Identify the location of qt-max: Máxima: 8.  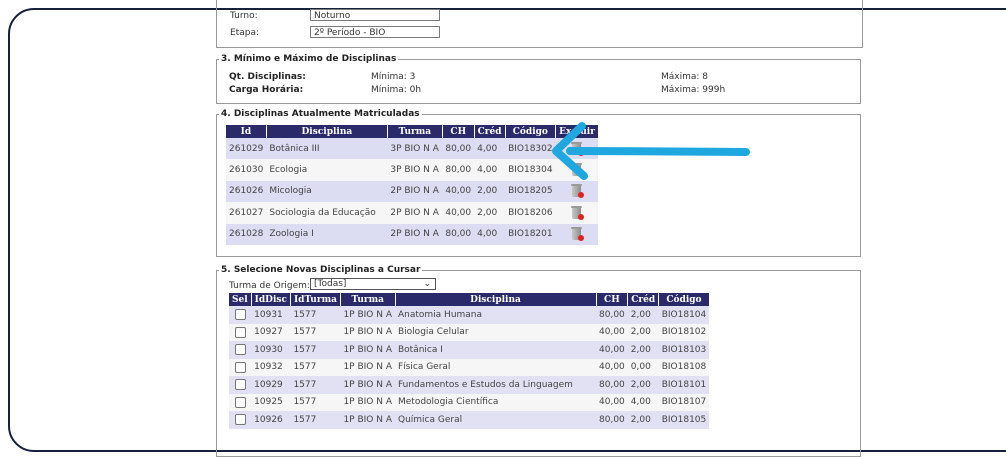
(685, 77).